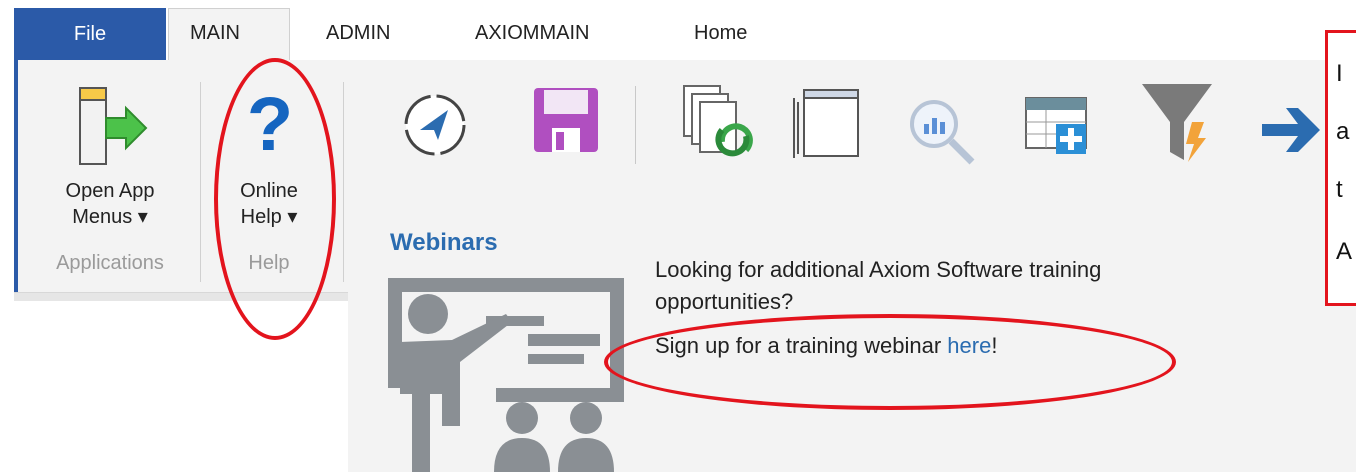 The width and height of the screenshot is (1356, 472). I want to click on refresh-documents-icon, so click(718, 123).